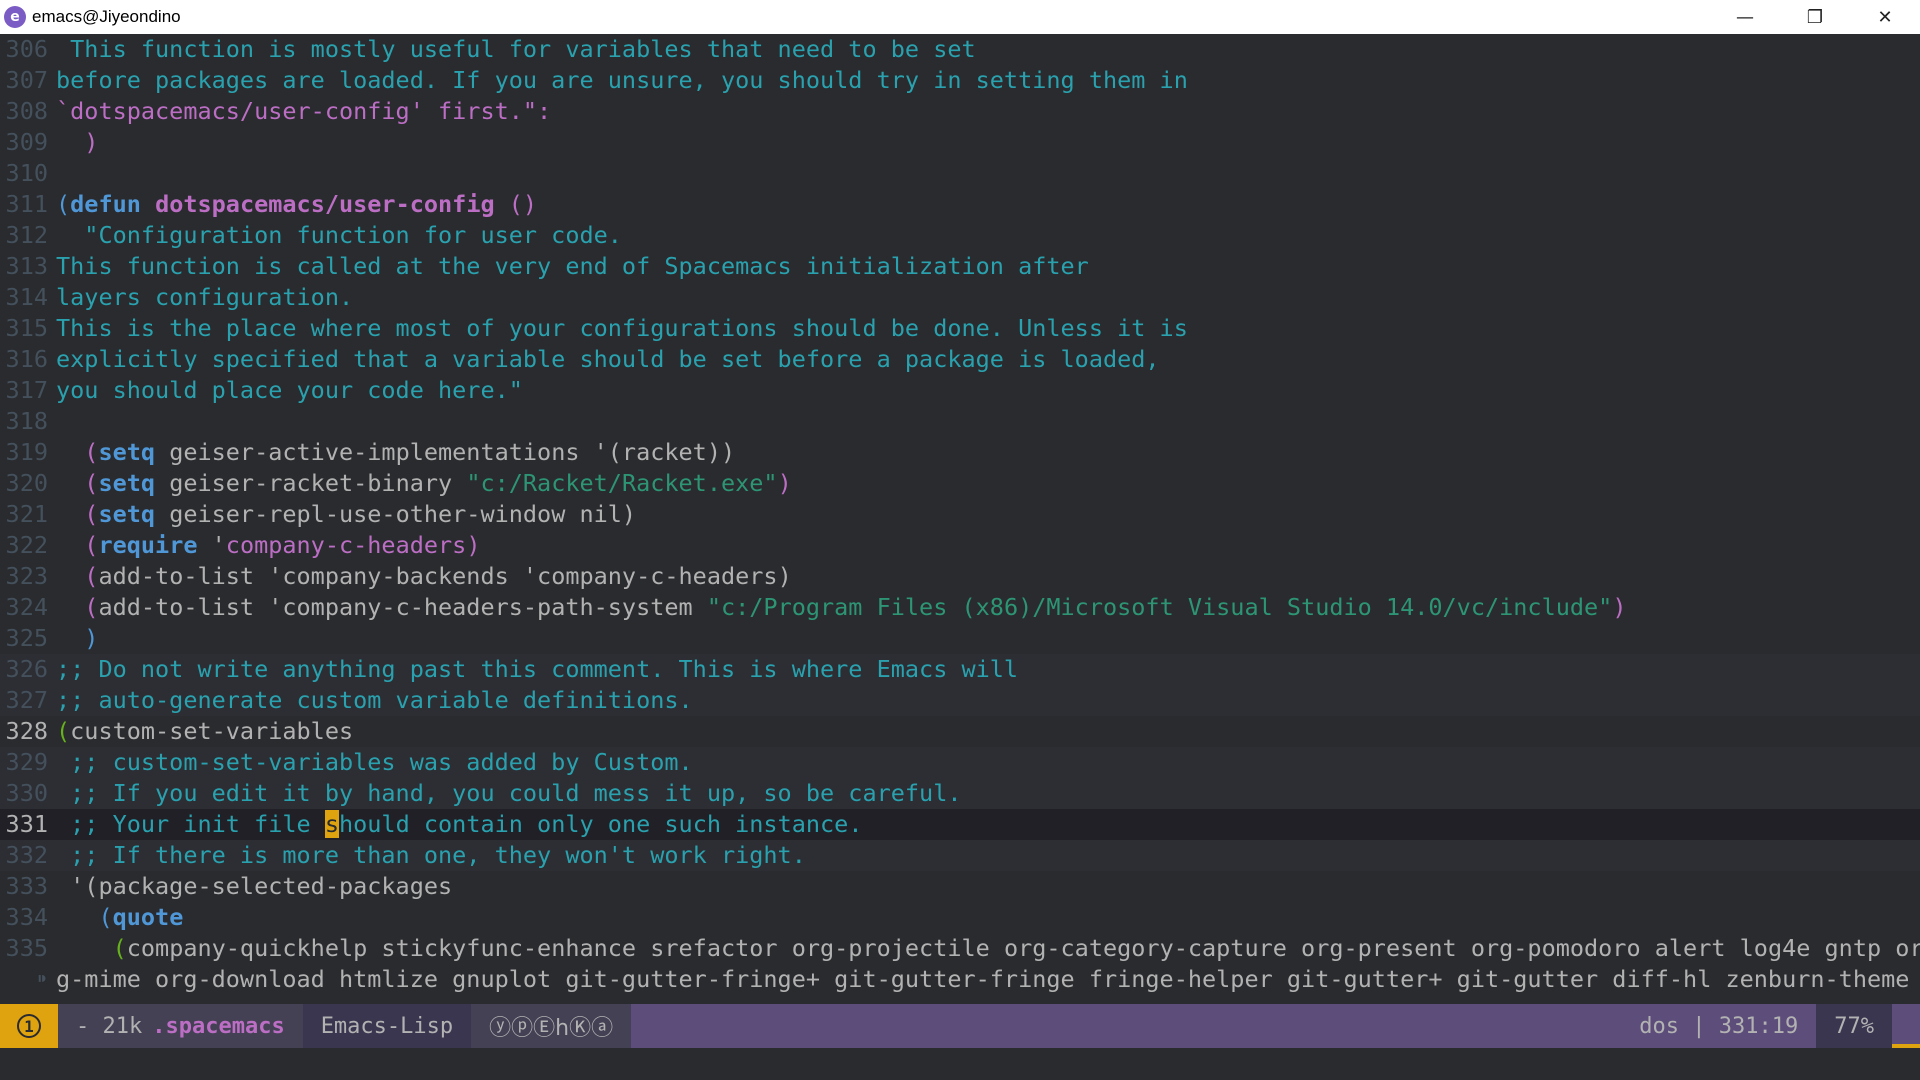 Image resolution: width=1920 pixels, height=1080 pixels. Describe the element at coordinates (1885, 17) in the screenshot. I see `close-button: ✕` at that location.